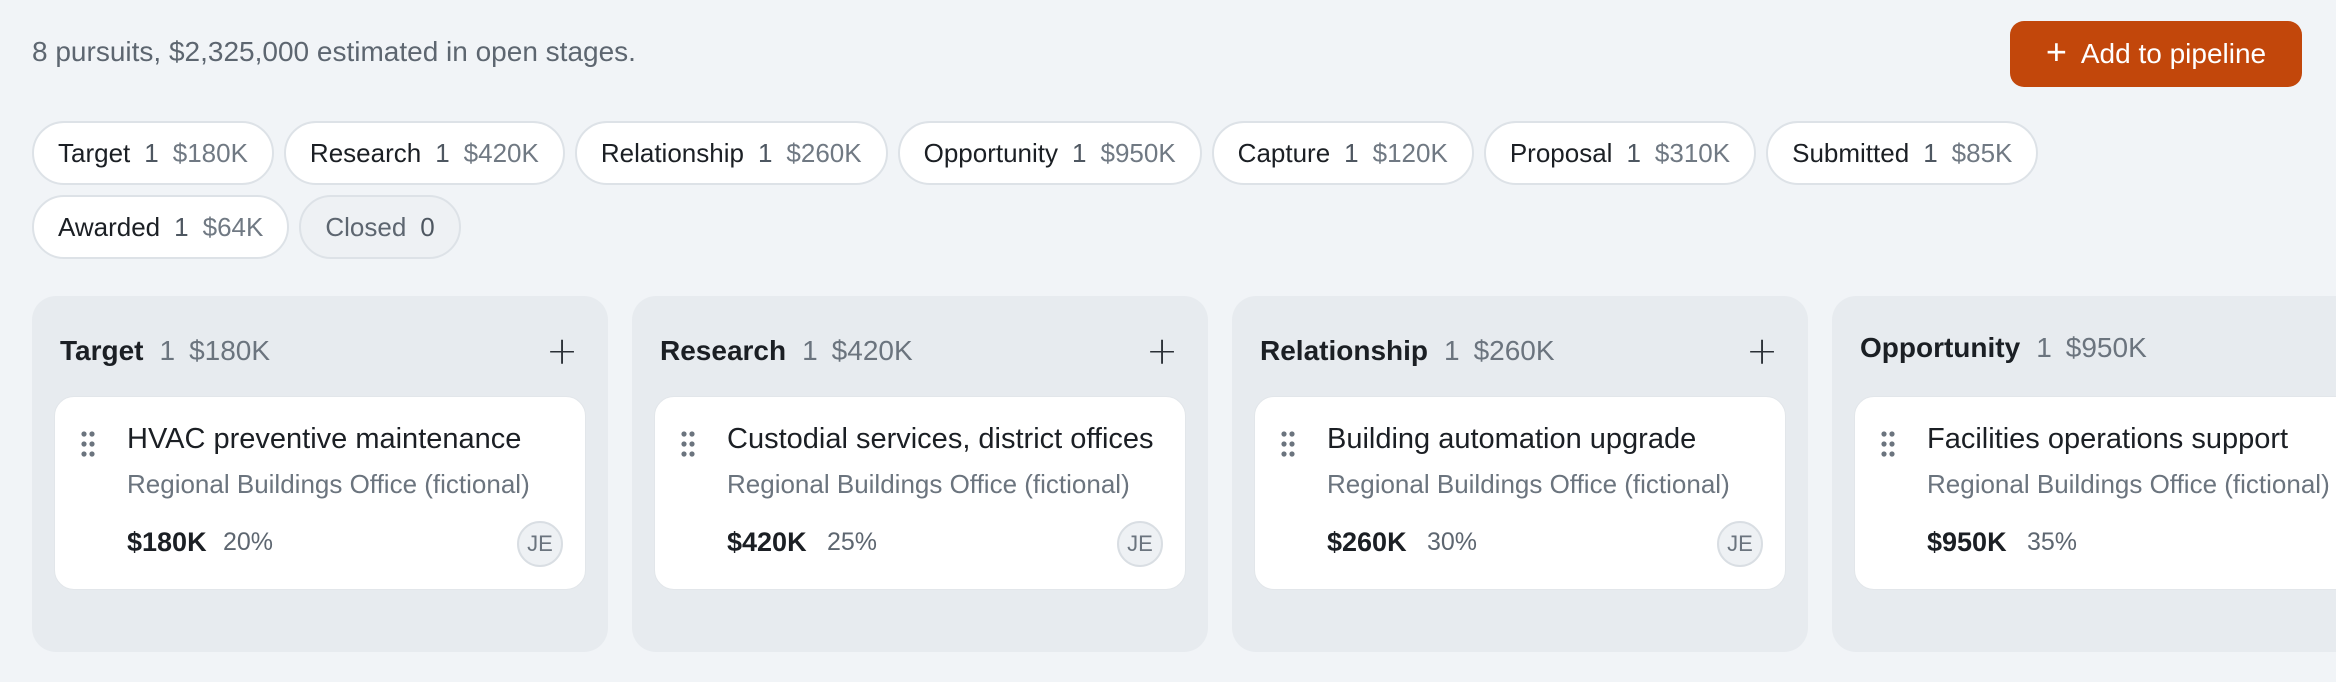 This screenshot has height=682, width=2336. I want to click on card-title: Facilities operations support, so click(2108, 439).